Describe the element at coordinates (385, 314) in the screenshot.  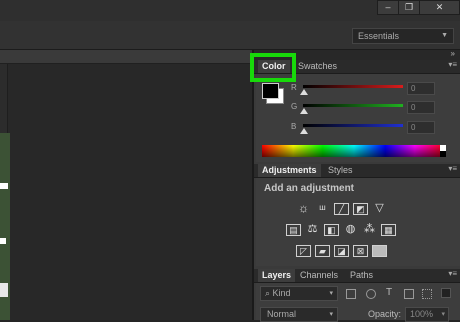
I see `opacity-label: Opacity:` at that location.